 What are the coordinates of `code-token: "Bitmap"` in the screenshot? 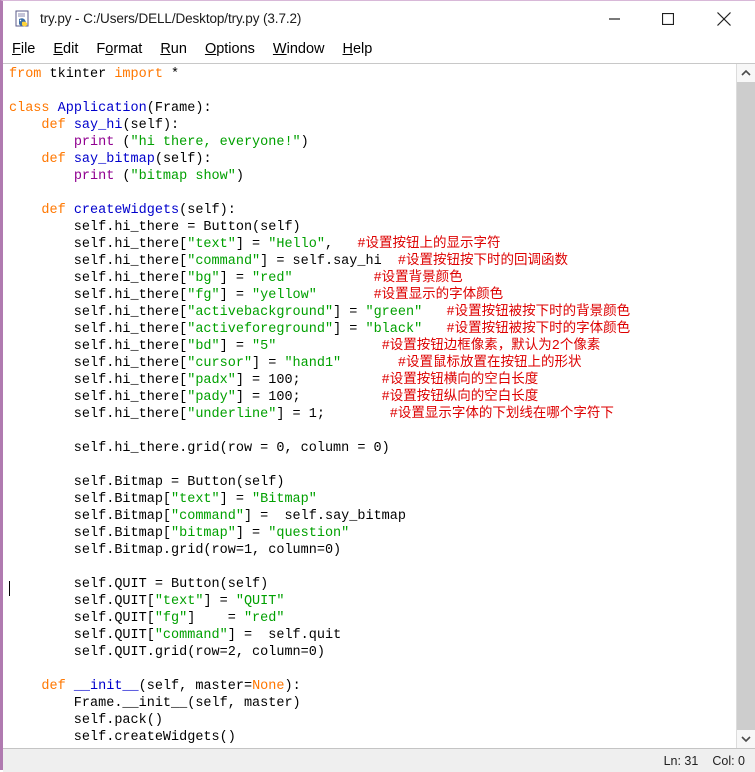 It's located at (284, 499).